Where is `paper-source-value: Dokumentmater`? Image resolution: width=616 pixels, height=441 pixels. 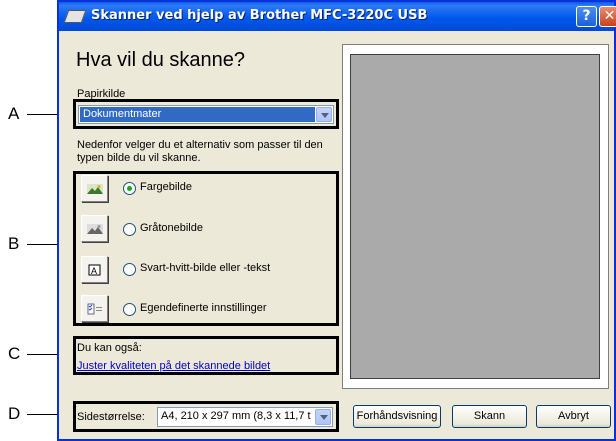
paper-source-value: Dokumentmater is located at coordinates (197, 114).